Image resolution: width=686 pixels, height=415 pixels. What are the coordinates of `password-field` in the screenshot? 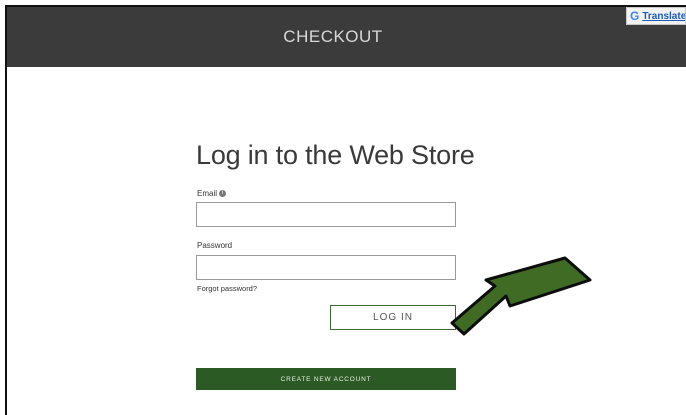 It's located at (326, 267).